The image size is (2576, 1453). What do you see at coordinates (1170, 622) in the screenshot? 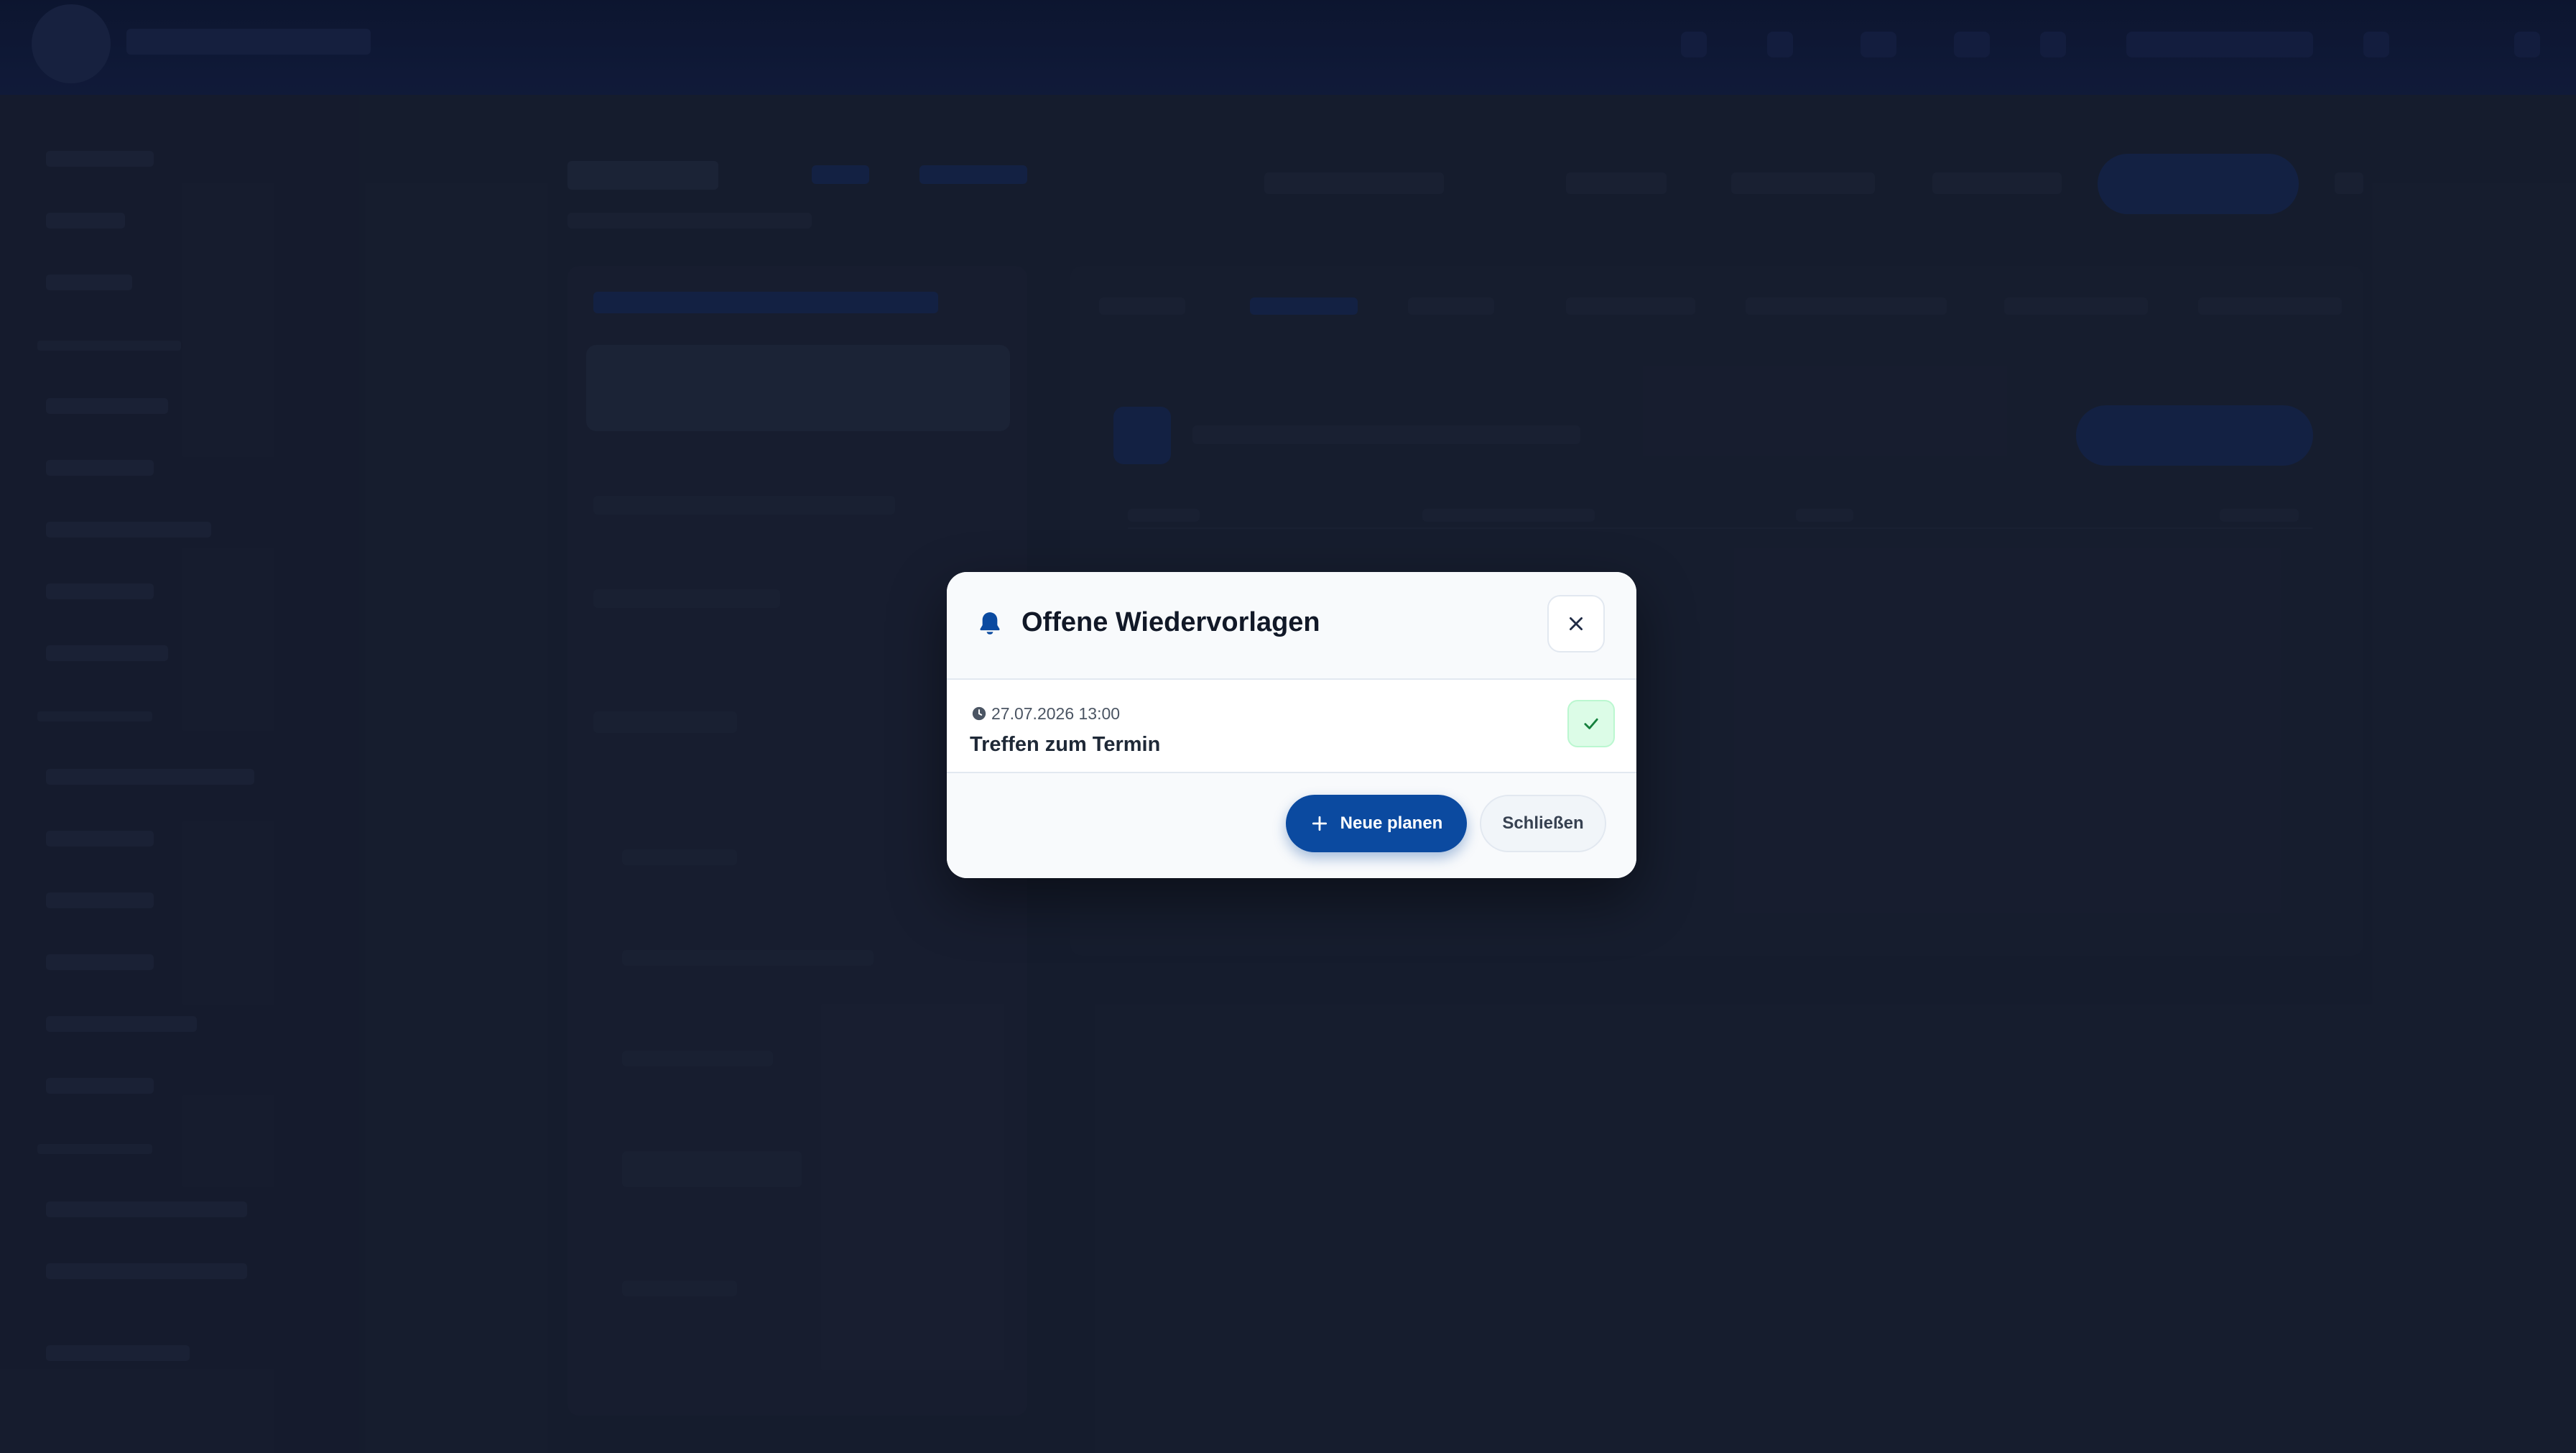
I see `dialog-title: Offene Wiedervorlagen` at bounding box center [1170, 622].